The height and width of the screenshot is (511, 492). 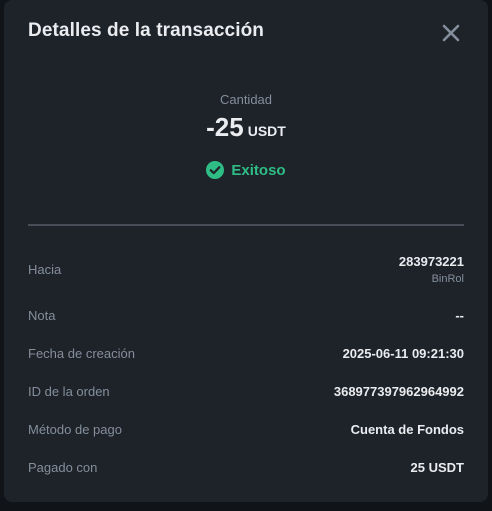 I want to click on detail-row-to: Hacia 283973221 BinRol, so click(x=246, y=269).